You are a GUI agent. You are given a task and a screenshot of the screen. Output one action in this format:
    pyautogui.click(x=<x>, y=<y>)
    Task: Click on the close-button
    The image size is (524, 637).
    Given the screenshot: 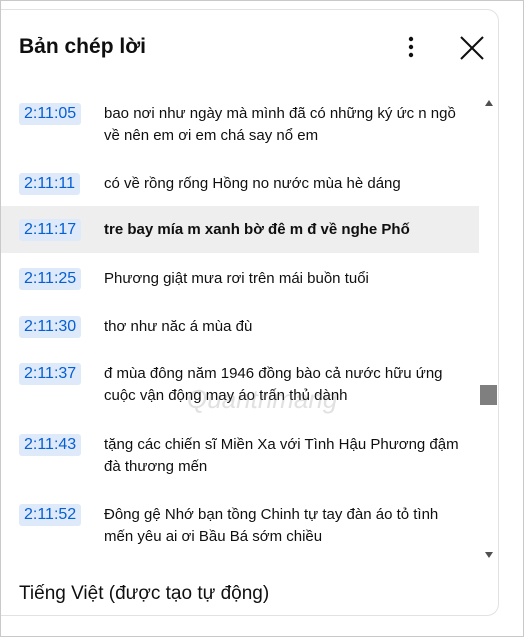 What is the action you would take?
    pyautogui.click(x=472, y=48)
    